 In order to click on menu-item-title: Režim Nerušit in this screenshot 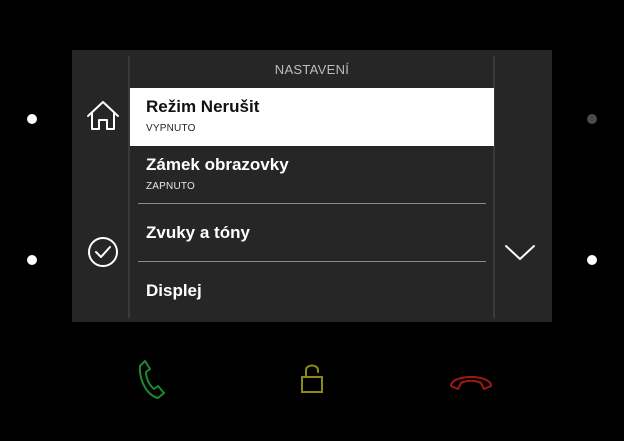, I will do `click(203, 106)`.